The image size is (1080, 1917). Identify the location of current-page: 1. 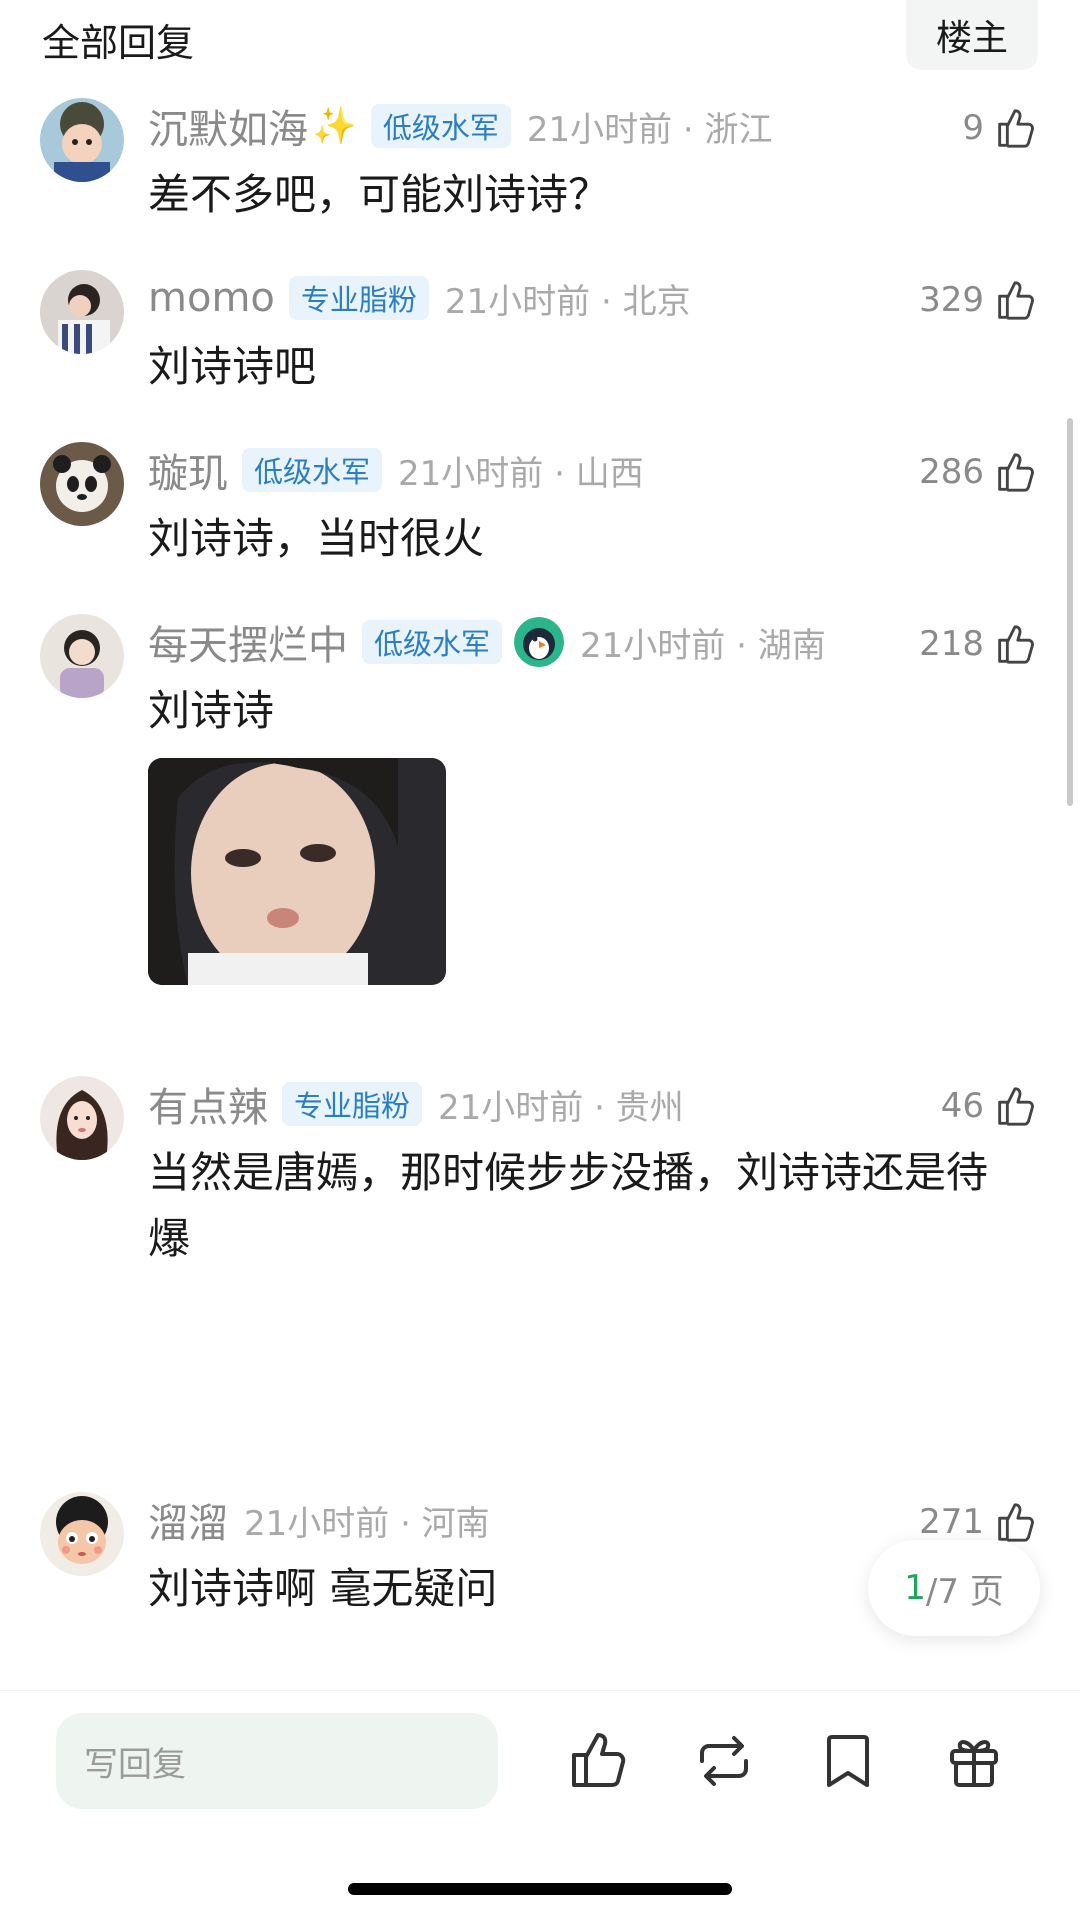
(915, 1588).